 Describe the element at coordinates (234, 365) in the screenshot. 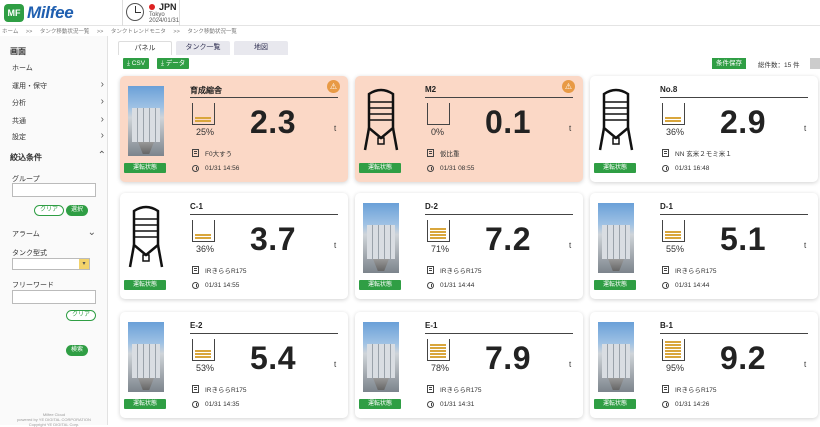

I see `tank-card: 運転状態 E-2 53% 5.4 t IRきららR175 01/31 14:35` at that location.